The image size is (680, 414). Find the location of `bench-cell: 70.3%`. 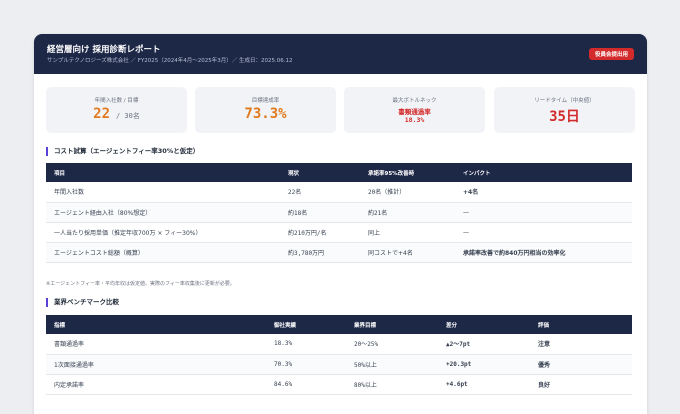

bench-cell: 70.3% is located at coordinates (306, 364).